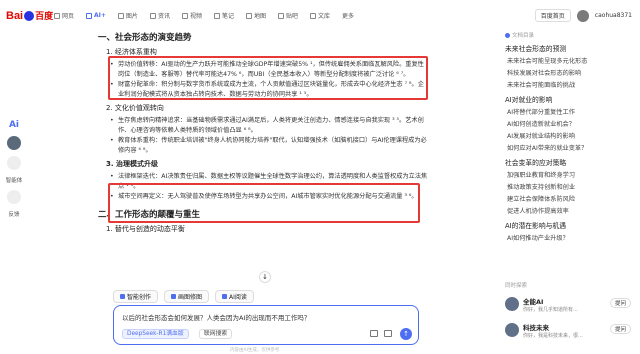 The image size is (640, 354). Describe the element at coordinates (265, 277) in the screenshot. I see `scroll-down-button: ↓` at that location.